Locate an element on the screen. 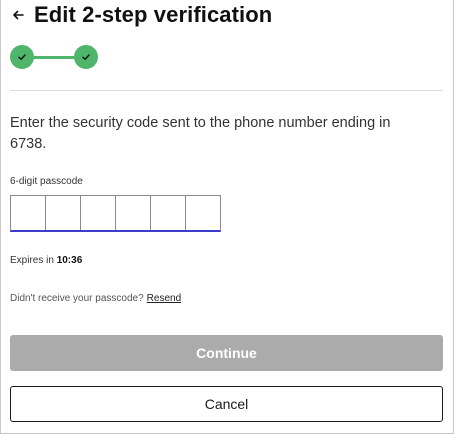 This screenshot has height=434, width=454. resend-link: Resend is located at coordinates (164, 298).